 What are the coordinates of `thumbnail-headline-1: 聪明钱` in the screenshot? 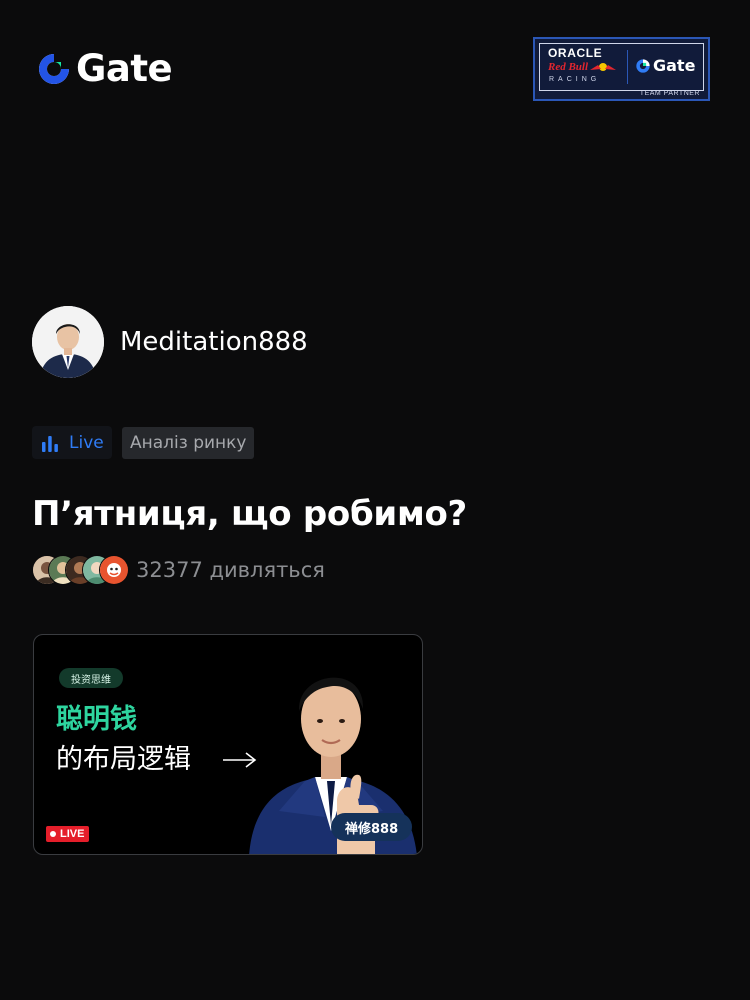 It's located at (96, 719).